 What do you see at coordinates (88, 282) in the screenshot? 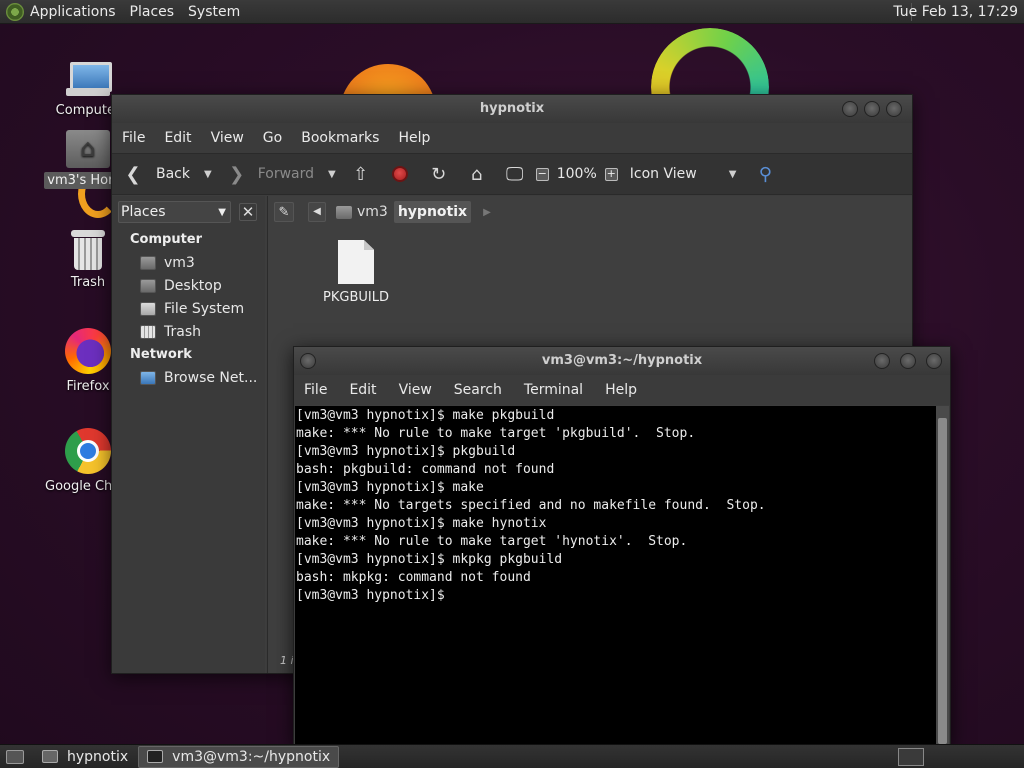
I see `desktop-icon-label: Trash` at bounding box center [88, 282].